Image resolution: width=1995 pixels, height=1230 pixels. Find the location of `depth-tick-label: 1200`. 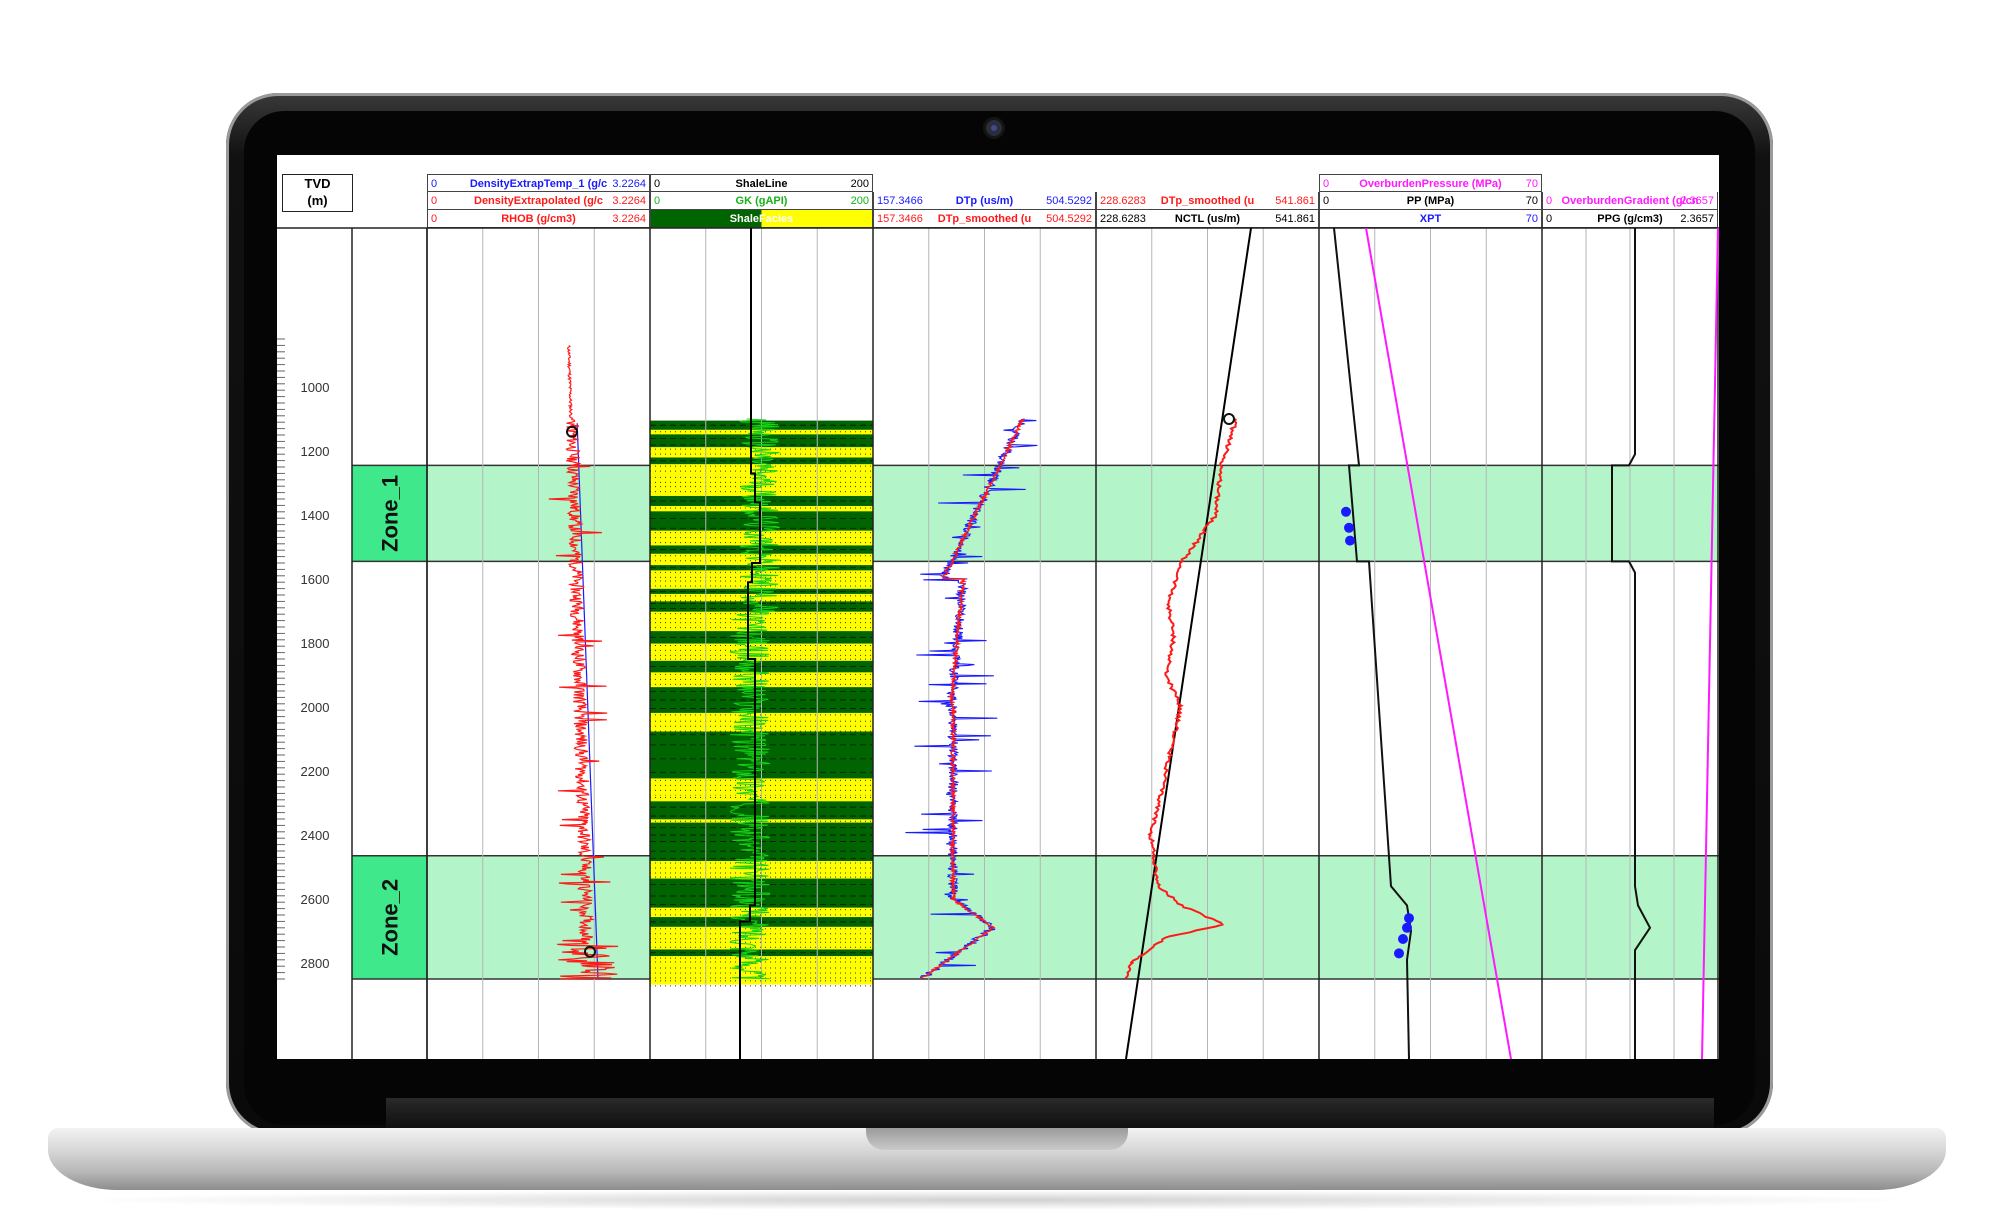

depth-tick-label: 1200 is located at coordinates (315, 451).